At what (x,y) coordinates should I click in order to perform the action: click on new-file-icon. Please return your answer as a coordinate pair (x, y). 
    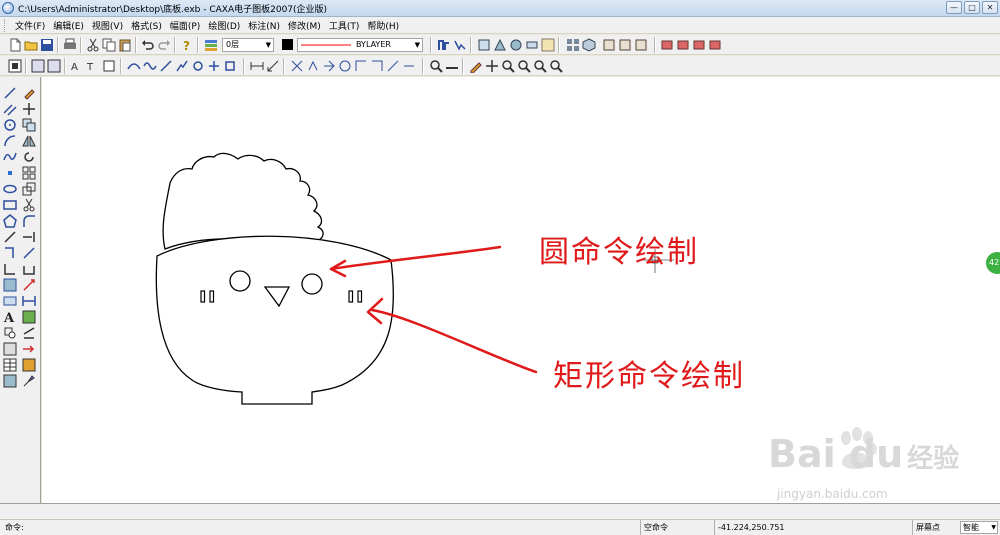
    Looking at the image, I should click on (15, 45).